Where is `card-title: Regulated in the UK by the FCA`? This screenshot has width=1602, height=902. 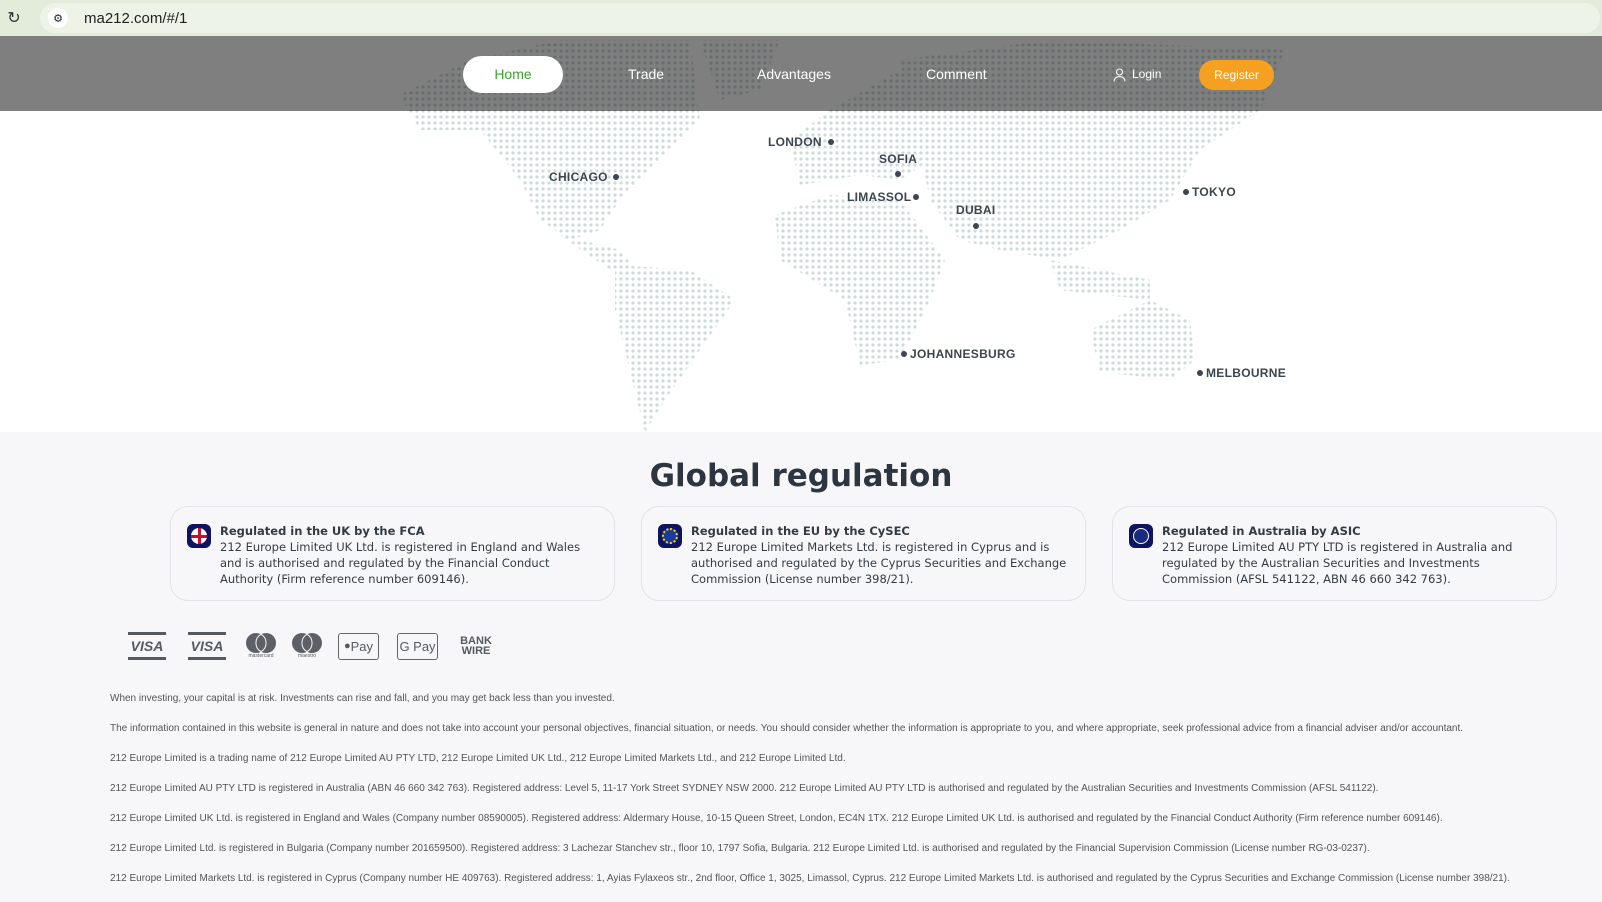 card-title: Regulated in the UK by the FCA is located at coordinates (322, 531).